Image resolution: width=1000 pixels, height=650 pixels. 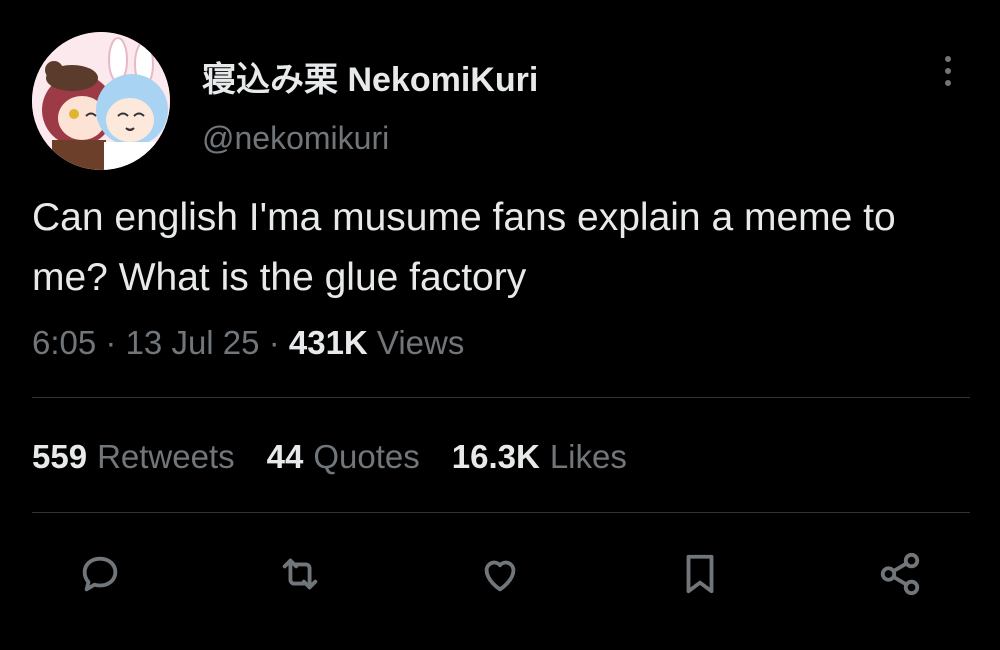 What do you see at coordinates (64, 342) in the screenshot?
I see `tweet-time: 6:05` at bounding box center [64, 342].